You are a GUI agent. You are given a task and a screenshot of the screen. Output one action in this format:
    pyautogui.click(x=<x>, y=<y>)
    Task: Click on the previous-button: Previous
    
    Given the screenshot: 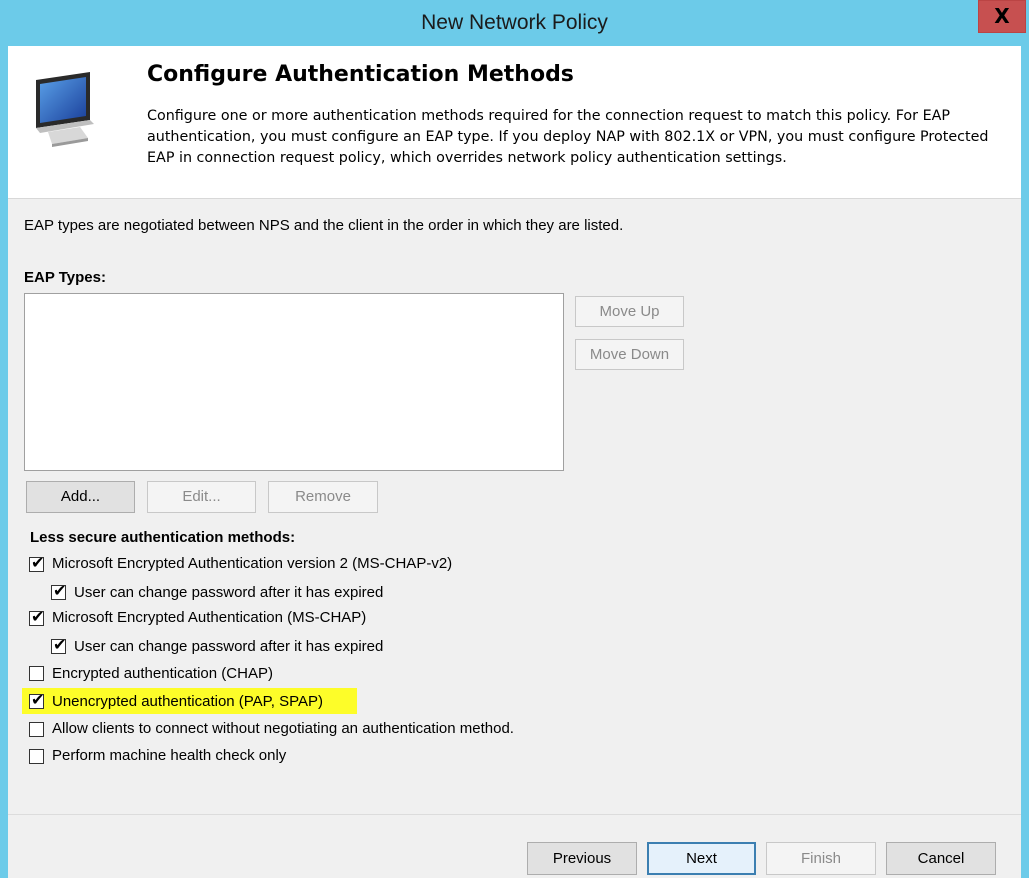 What is the action you would take?
    pyautogui.click(x=582, y=858)
    